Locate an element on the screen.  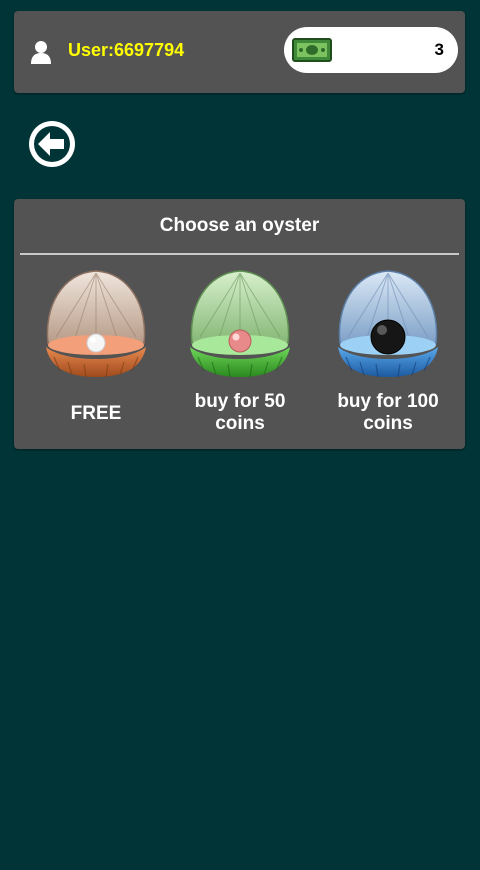
coin-balance: 3 is located at coordinates (371, 50).